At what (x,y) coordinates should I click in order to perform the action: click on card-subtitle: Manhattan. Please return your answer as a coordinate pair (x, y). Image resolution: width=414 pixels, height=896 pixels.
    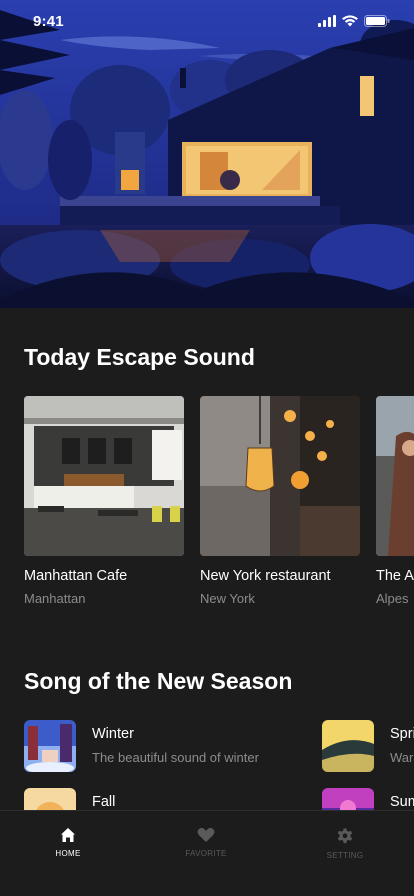
    Looking at the image, I should click on (55, 598).